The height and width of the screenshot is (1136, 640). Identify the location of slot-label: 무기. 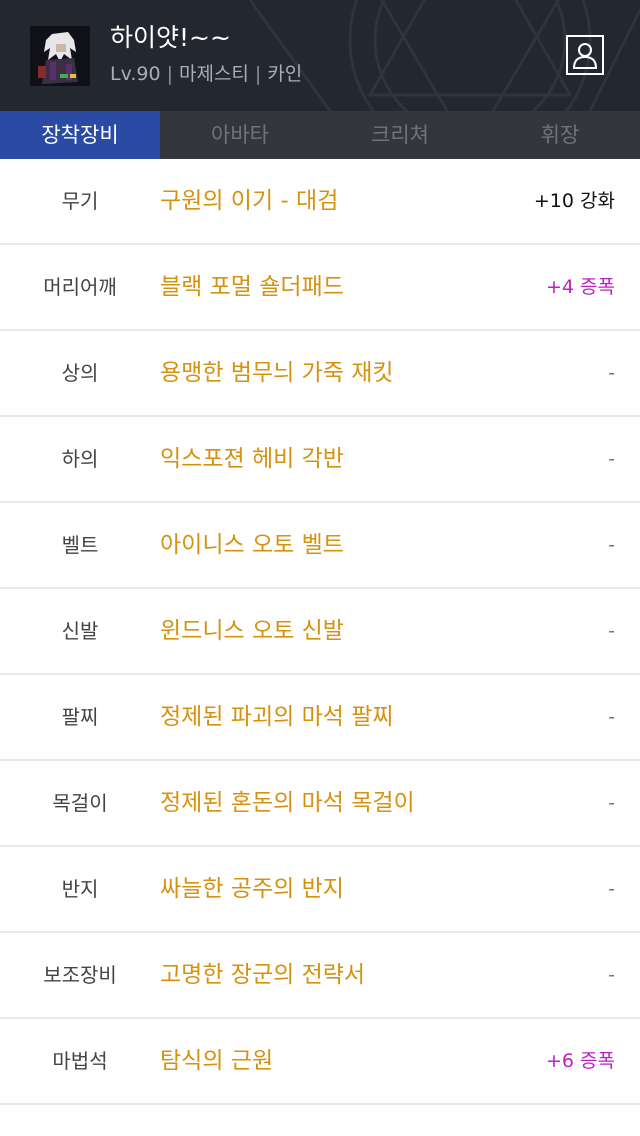
(80, 201).